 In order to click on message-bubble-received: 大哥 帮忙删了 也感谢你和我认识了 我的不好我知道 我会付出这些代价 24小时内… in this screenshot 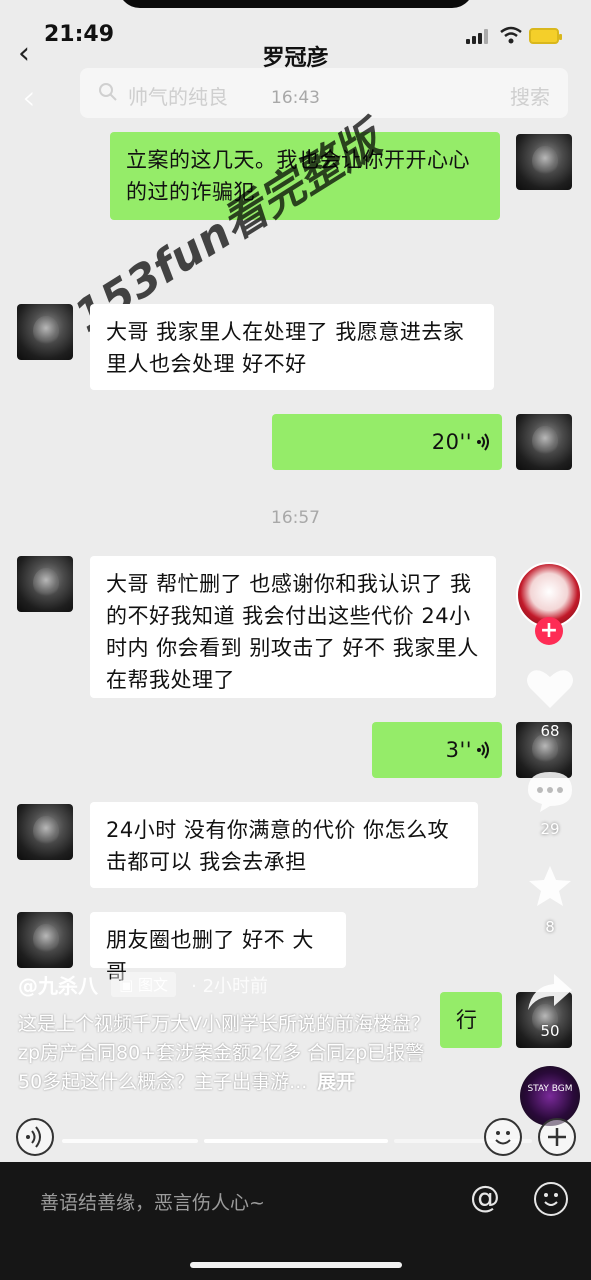, I will do `click(293, 627)`.